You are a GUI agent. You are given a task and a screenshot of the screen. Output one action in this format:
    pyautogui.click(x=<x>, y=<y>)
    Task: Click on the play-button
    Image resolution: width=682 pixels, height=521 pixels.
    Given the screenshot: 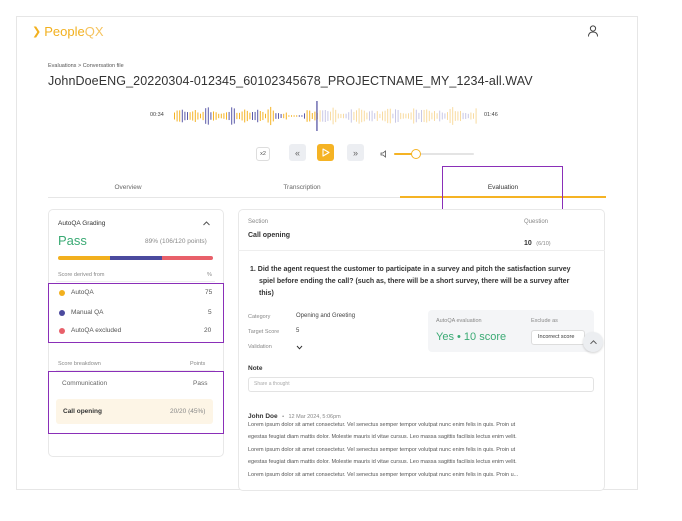 What is the action you would take?
    pyautogui.click(x=325, y=152)
    